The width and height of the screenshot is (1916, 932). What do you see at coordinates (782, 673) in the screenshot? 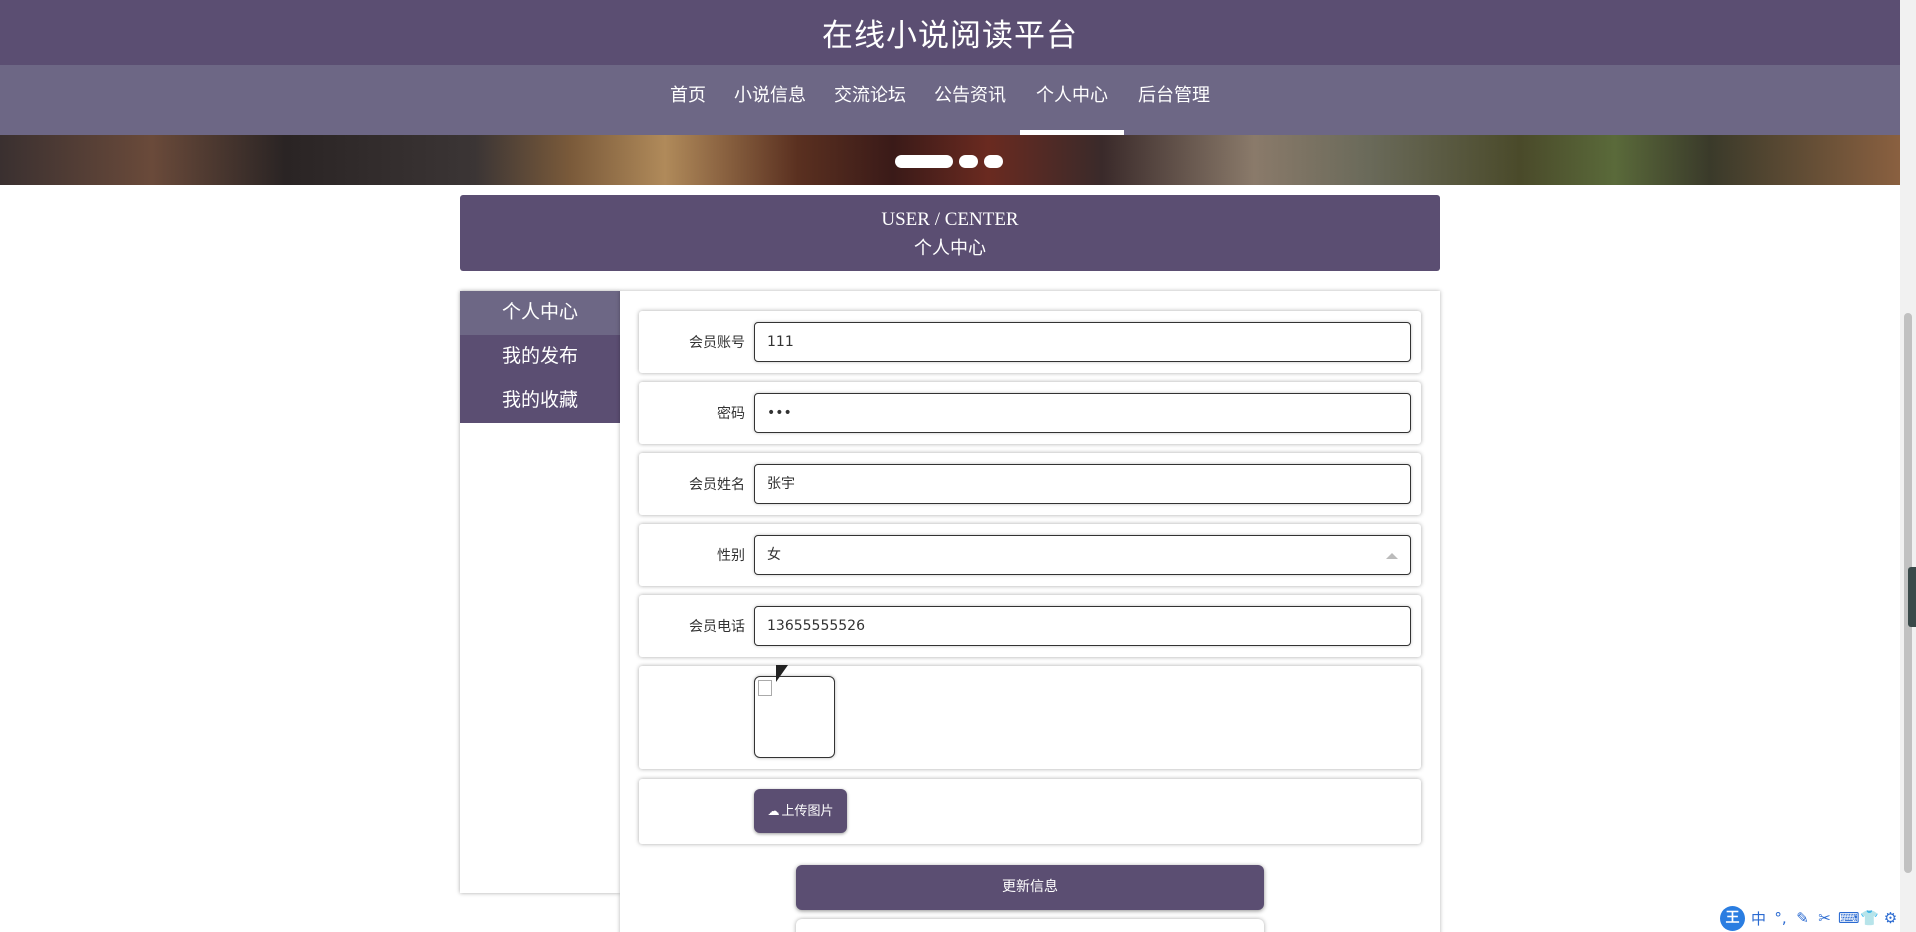
I see `mouse-cursor-icon` at bounding box center [782, 673].